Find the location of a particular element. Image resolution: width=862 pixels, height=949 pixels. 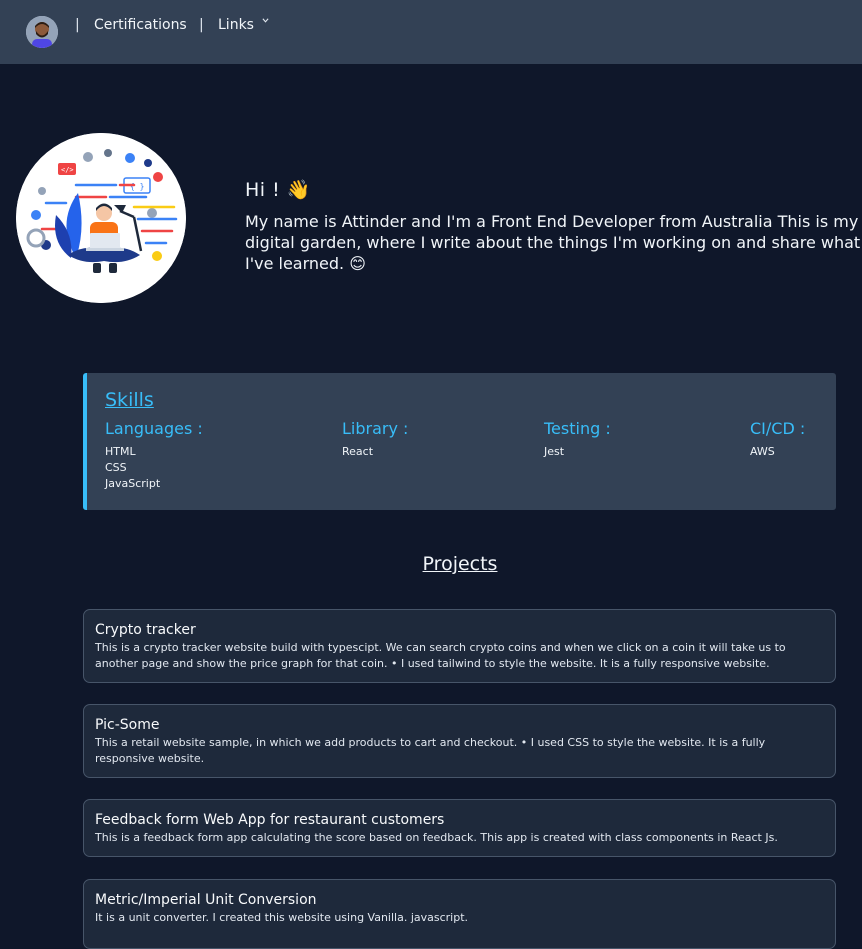

skill-item: React is located at coordinates (358, 451).